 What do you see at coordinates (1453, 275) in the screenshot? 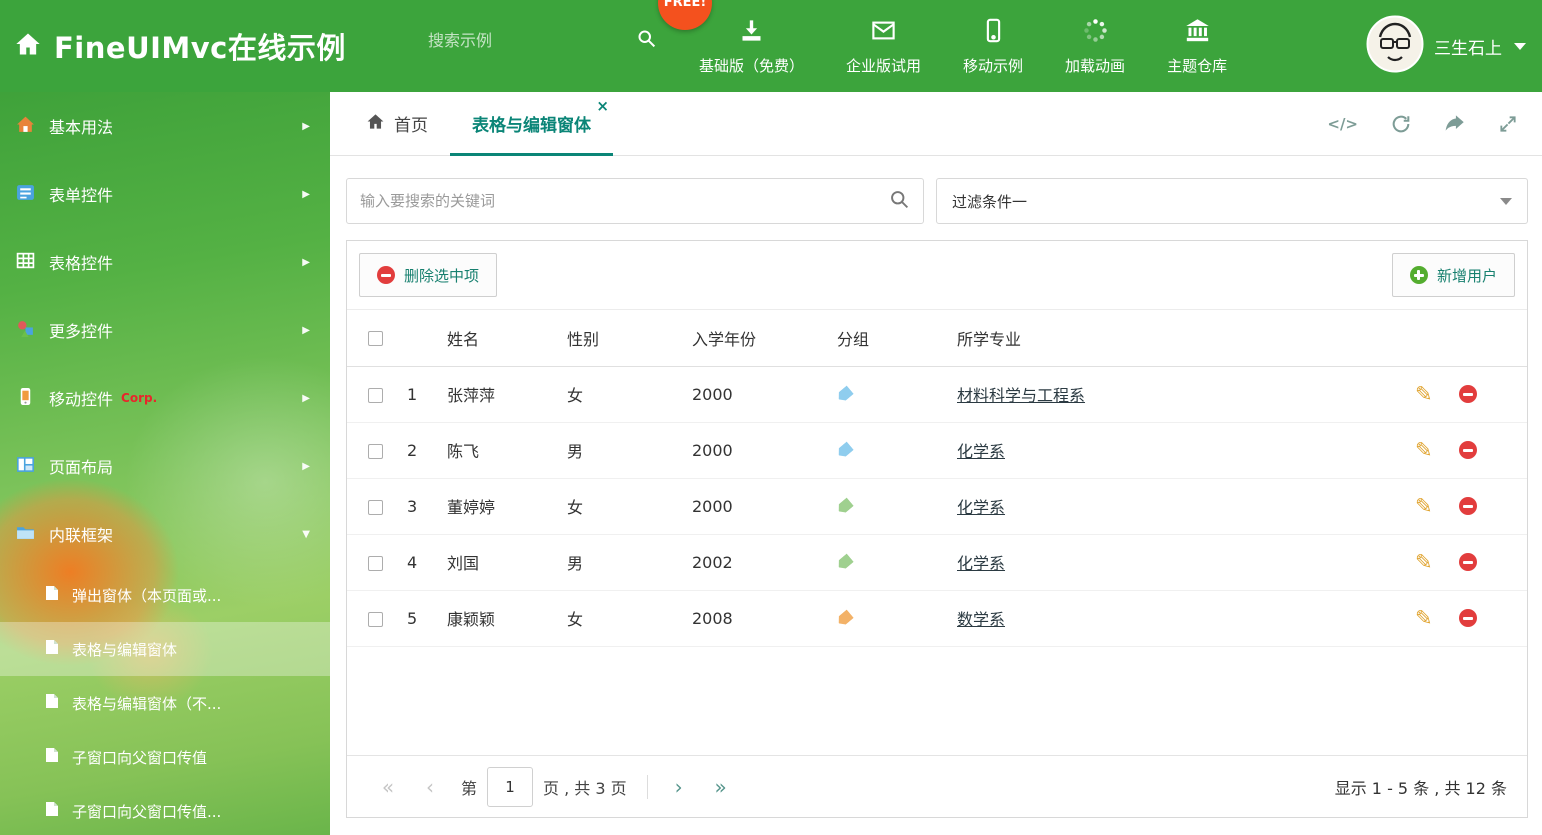
I see `add-user-button: 新增用户` at bounding box center [1453, 275].